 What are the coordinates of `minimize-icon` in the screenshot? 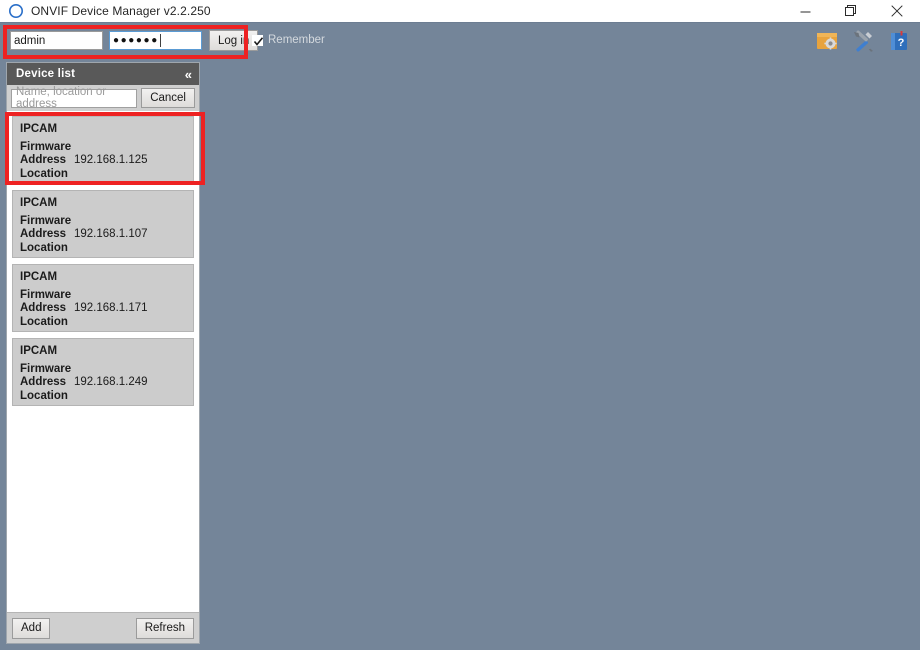 It's located at (805, 11).